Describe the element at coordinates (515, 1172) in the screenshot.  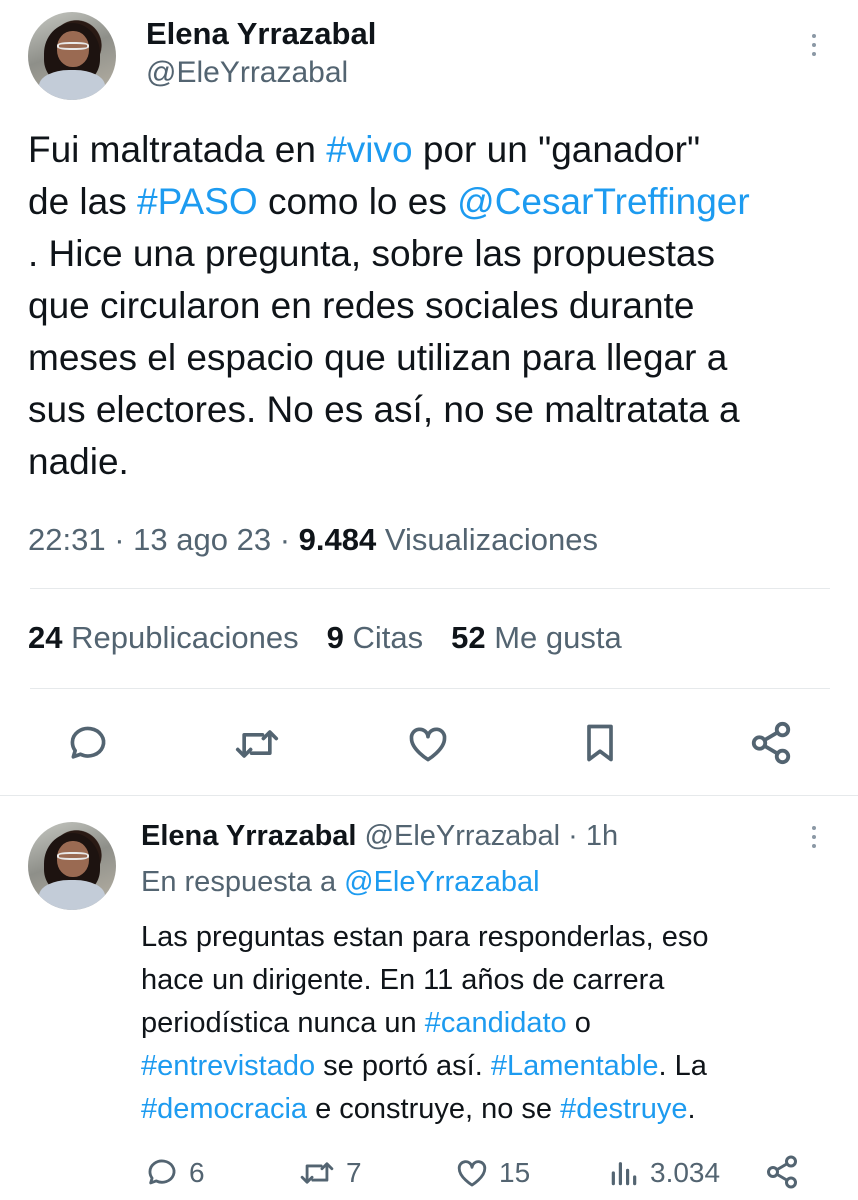
I see `like-count: 15` at that location.